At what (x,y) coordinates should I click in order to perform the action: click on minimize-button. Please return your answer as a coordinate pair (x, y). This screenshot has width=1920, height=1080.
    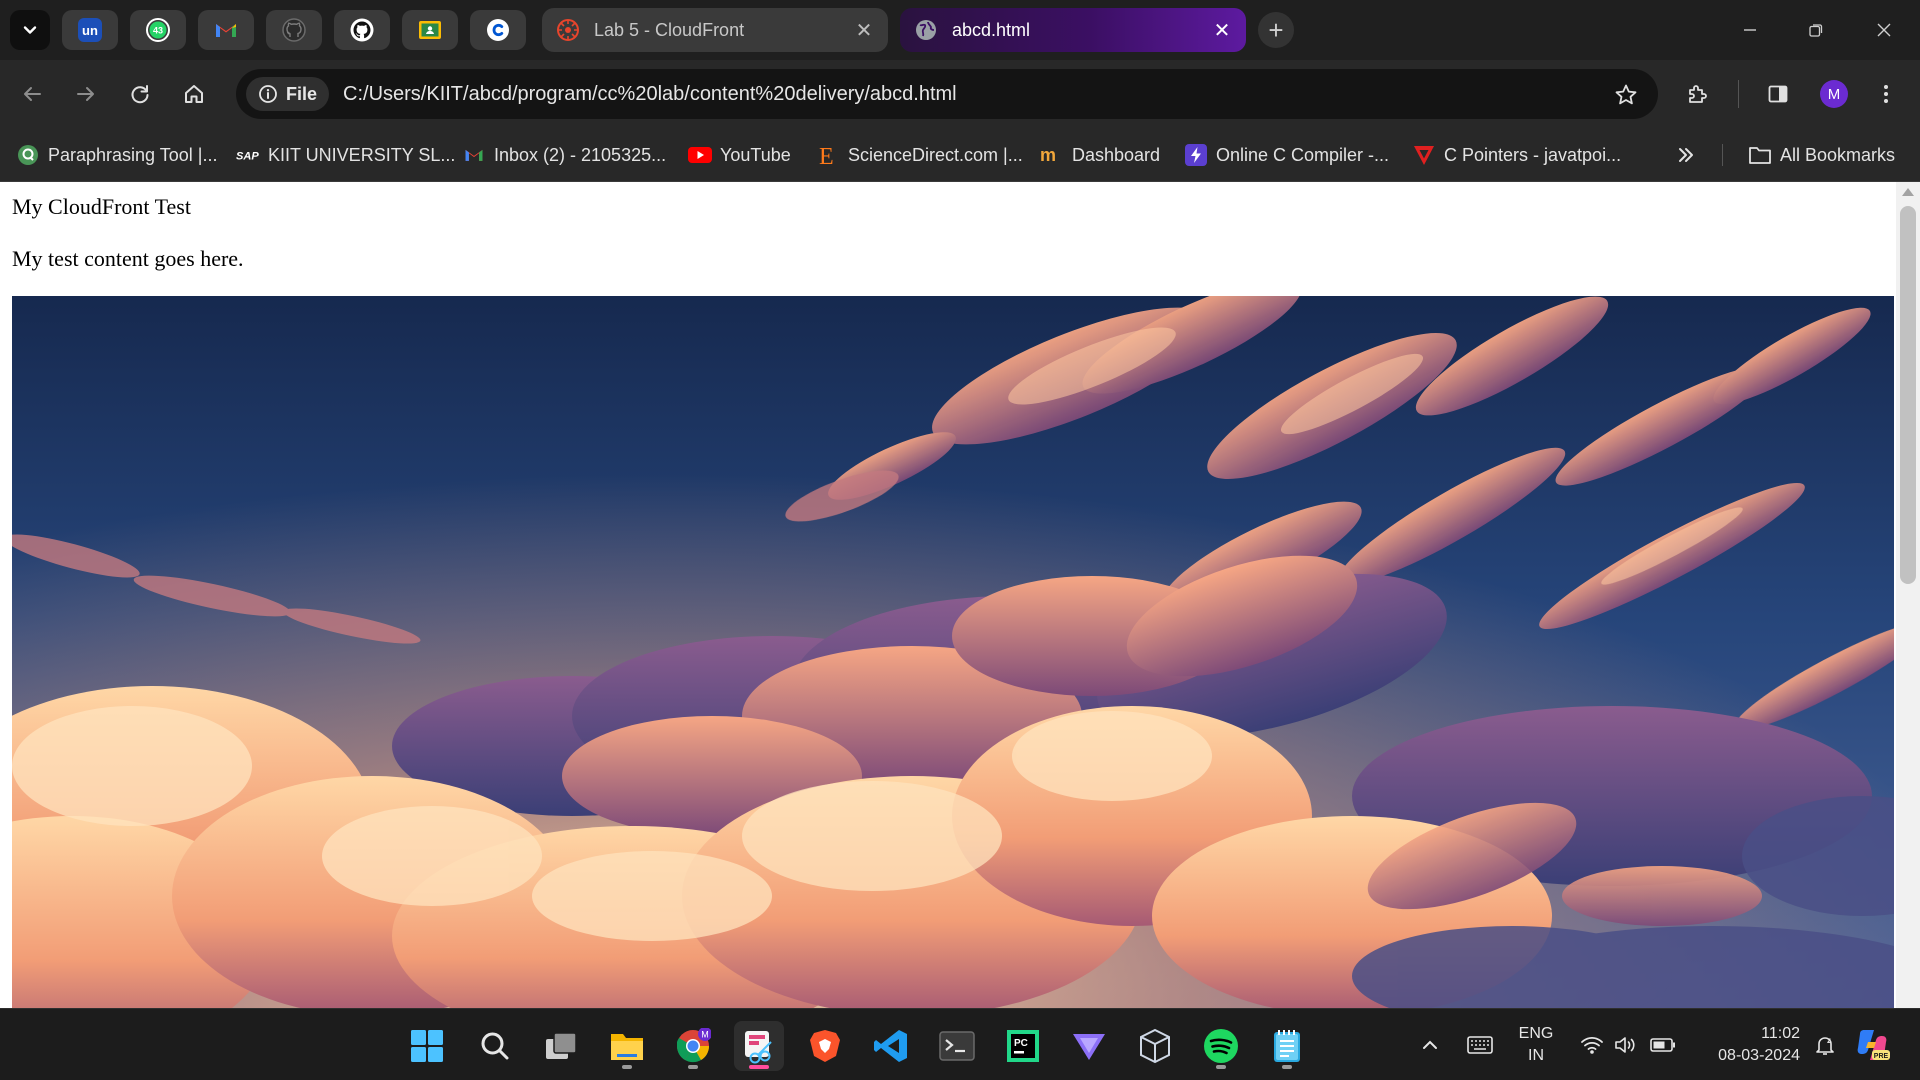
    Looking at the image, I should click on (1750, 30).